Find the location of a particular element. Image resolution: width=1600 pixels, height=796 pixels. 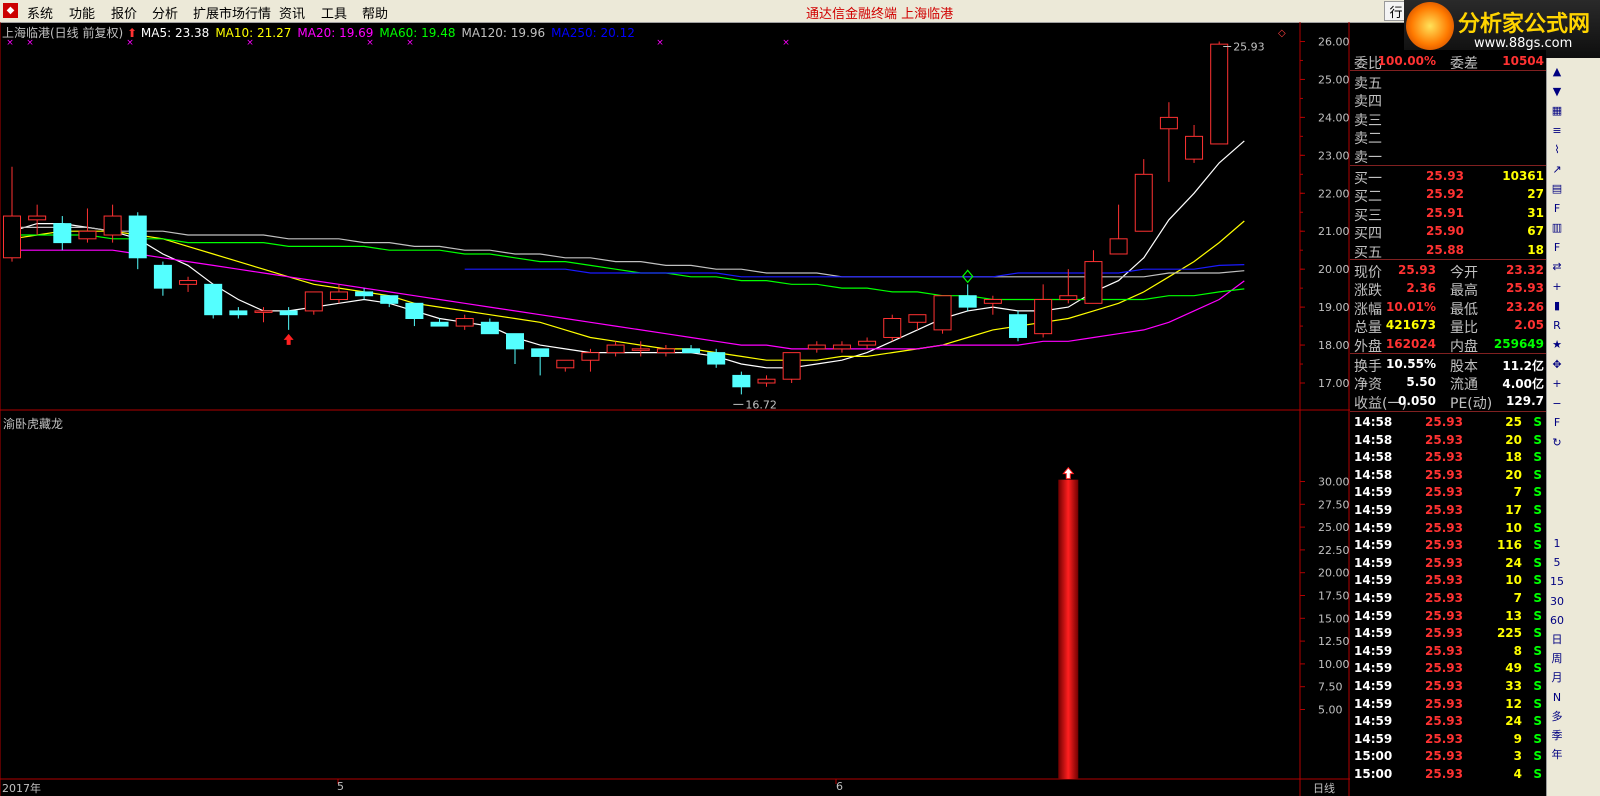

stat-value: 25.93 is located at coordinates (1417, 270).